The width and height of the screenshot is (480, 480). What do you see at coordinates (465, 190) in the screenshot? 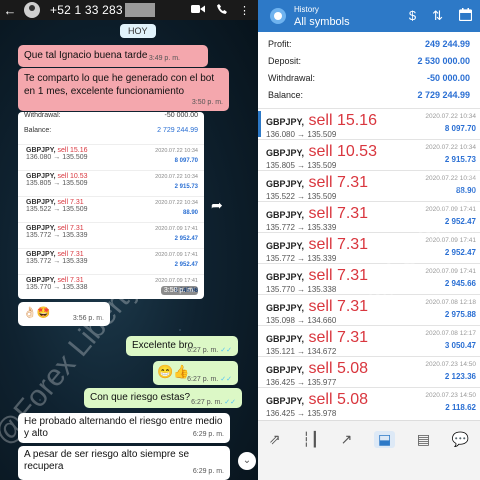
I see `trade-profit: 88.90` at bounding box center [465, 190].